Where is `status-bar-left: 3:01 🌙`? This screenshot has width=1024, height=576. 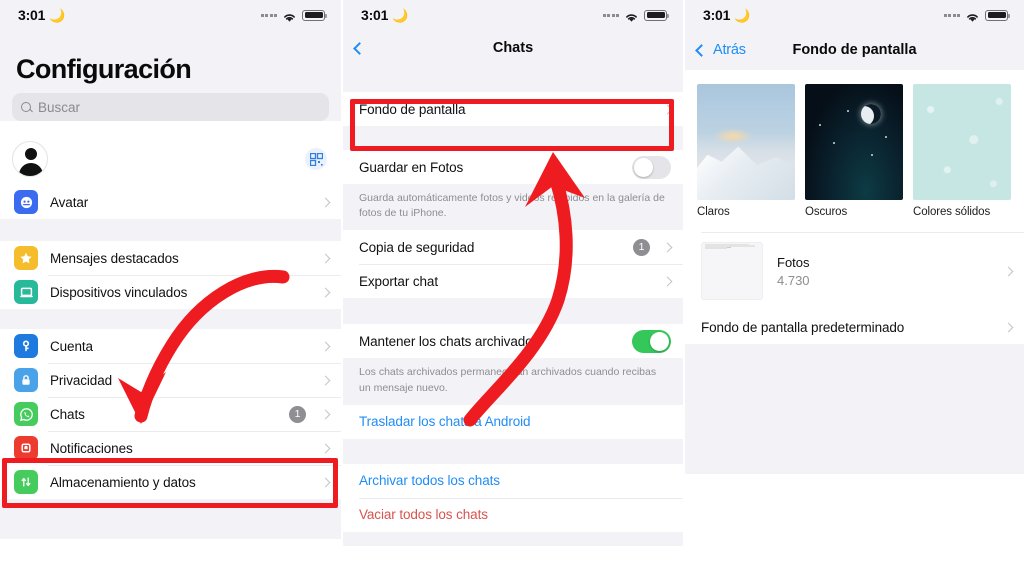
status-bar-left: 3:01 🌙 is located at coordinates (726, 15).